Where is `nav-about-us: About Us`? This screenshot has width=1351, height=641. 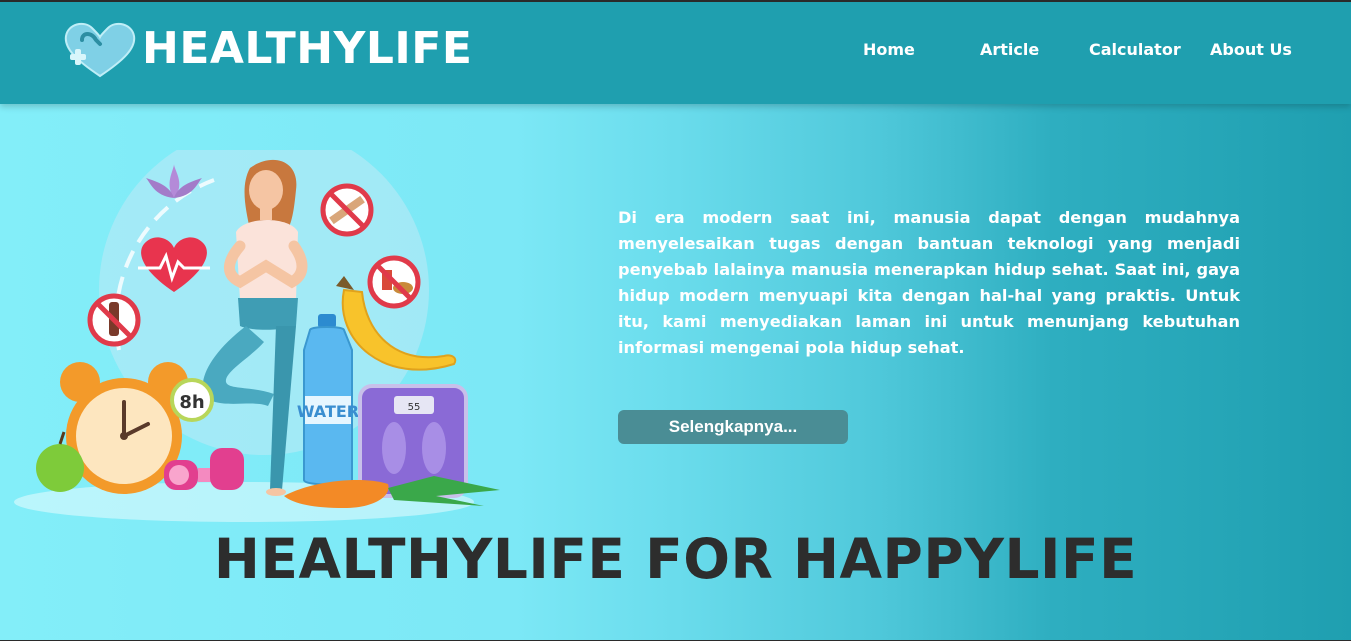
nav-about-us: About Us is located at coordinates (1251, 49).